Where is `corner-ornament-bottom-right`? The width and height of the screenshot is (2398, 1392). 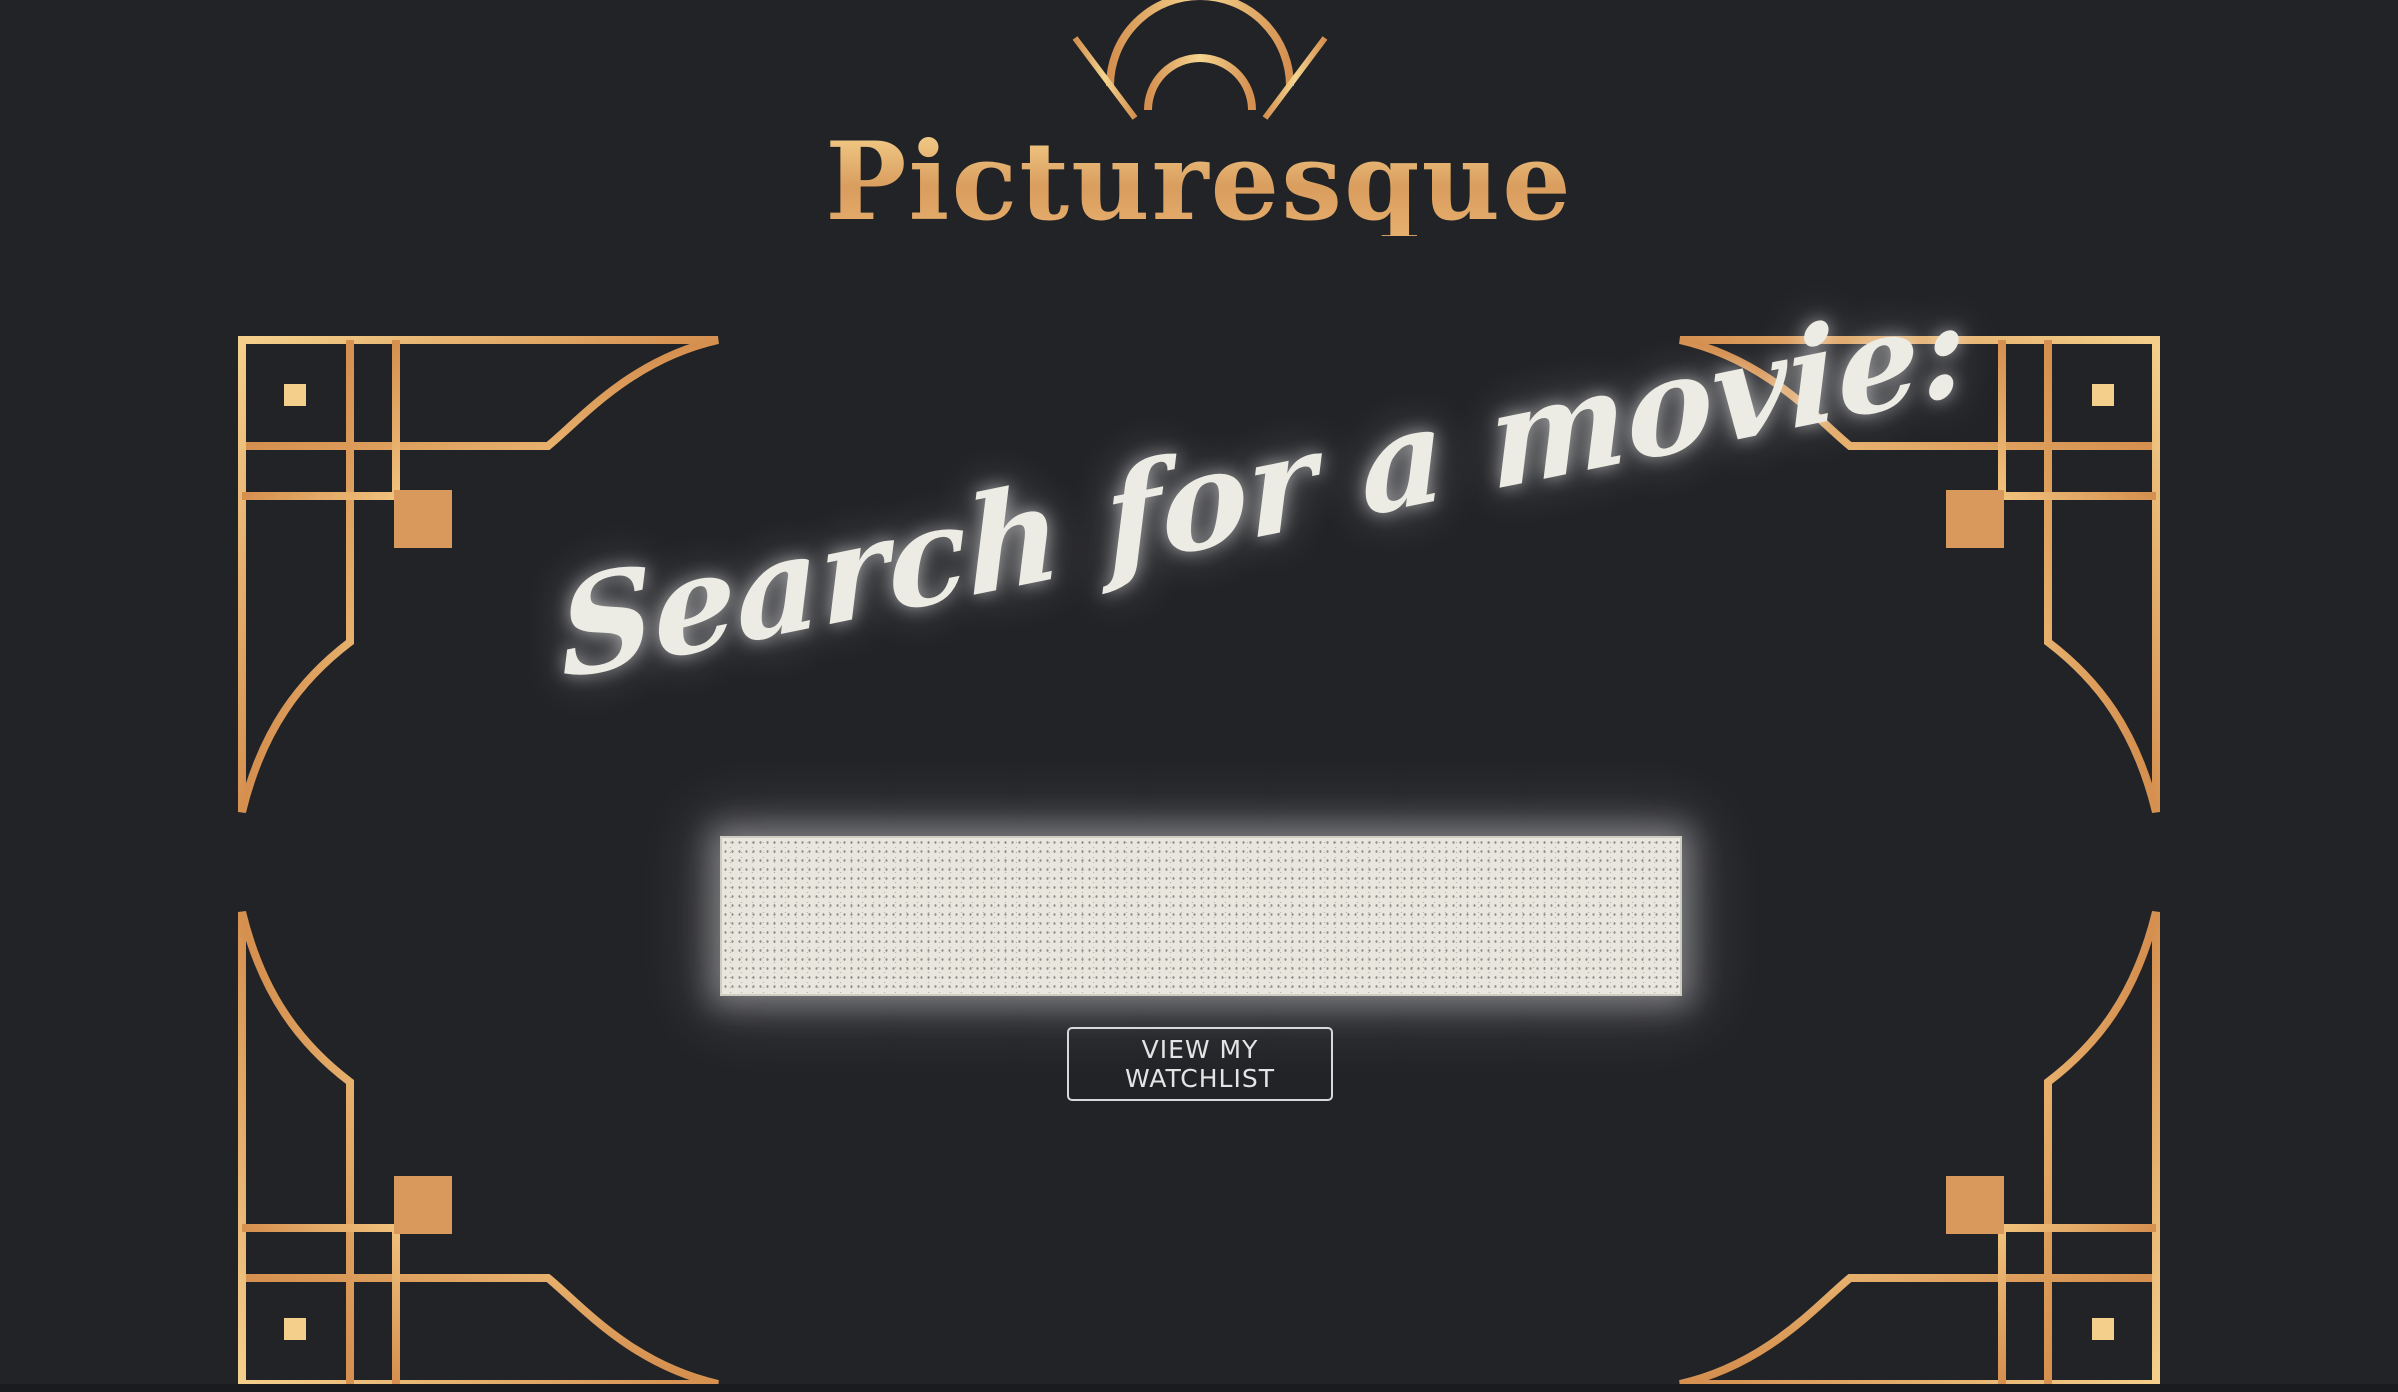
corner-ornament-bottom-right is located at coordinates (1919, 1149).